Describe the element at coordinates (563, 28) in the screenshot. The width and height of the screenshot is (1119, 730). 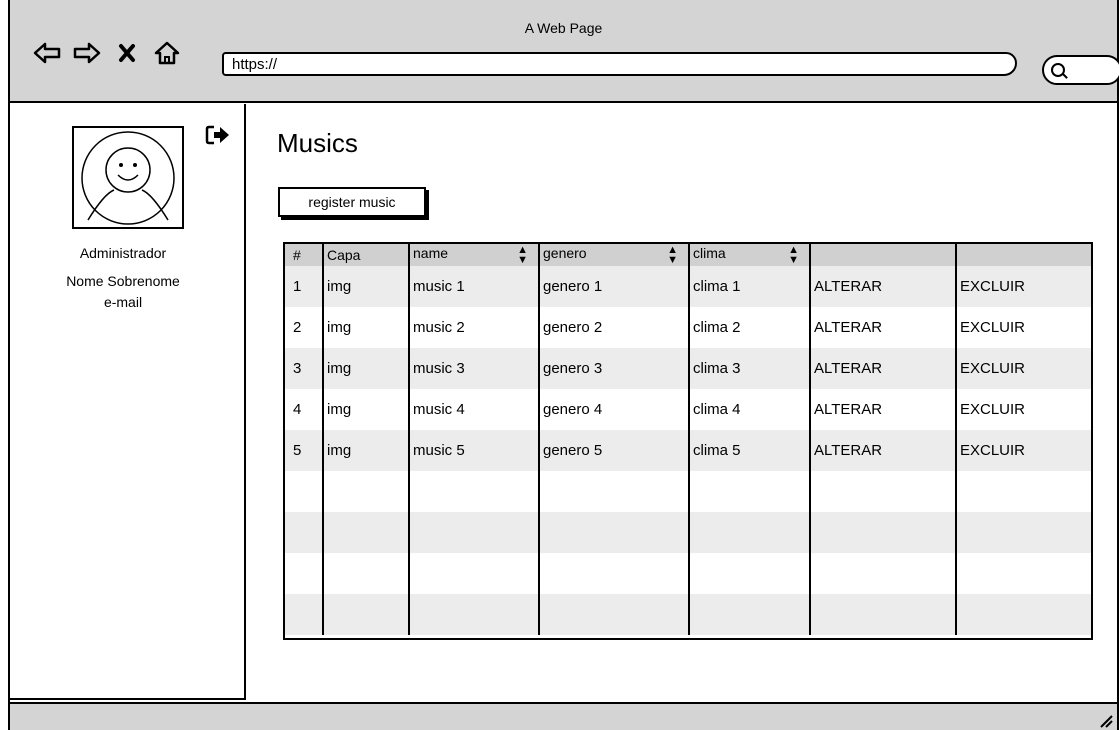
I see `window-title: A Web Page` at that location.